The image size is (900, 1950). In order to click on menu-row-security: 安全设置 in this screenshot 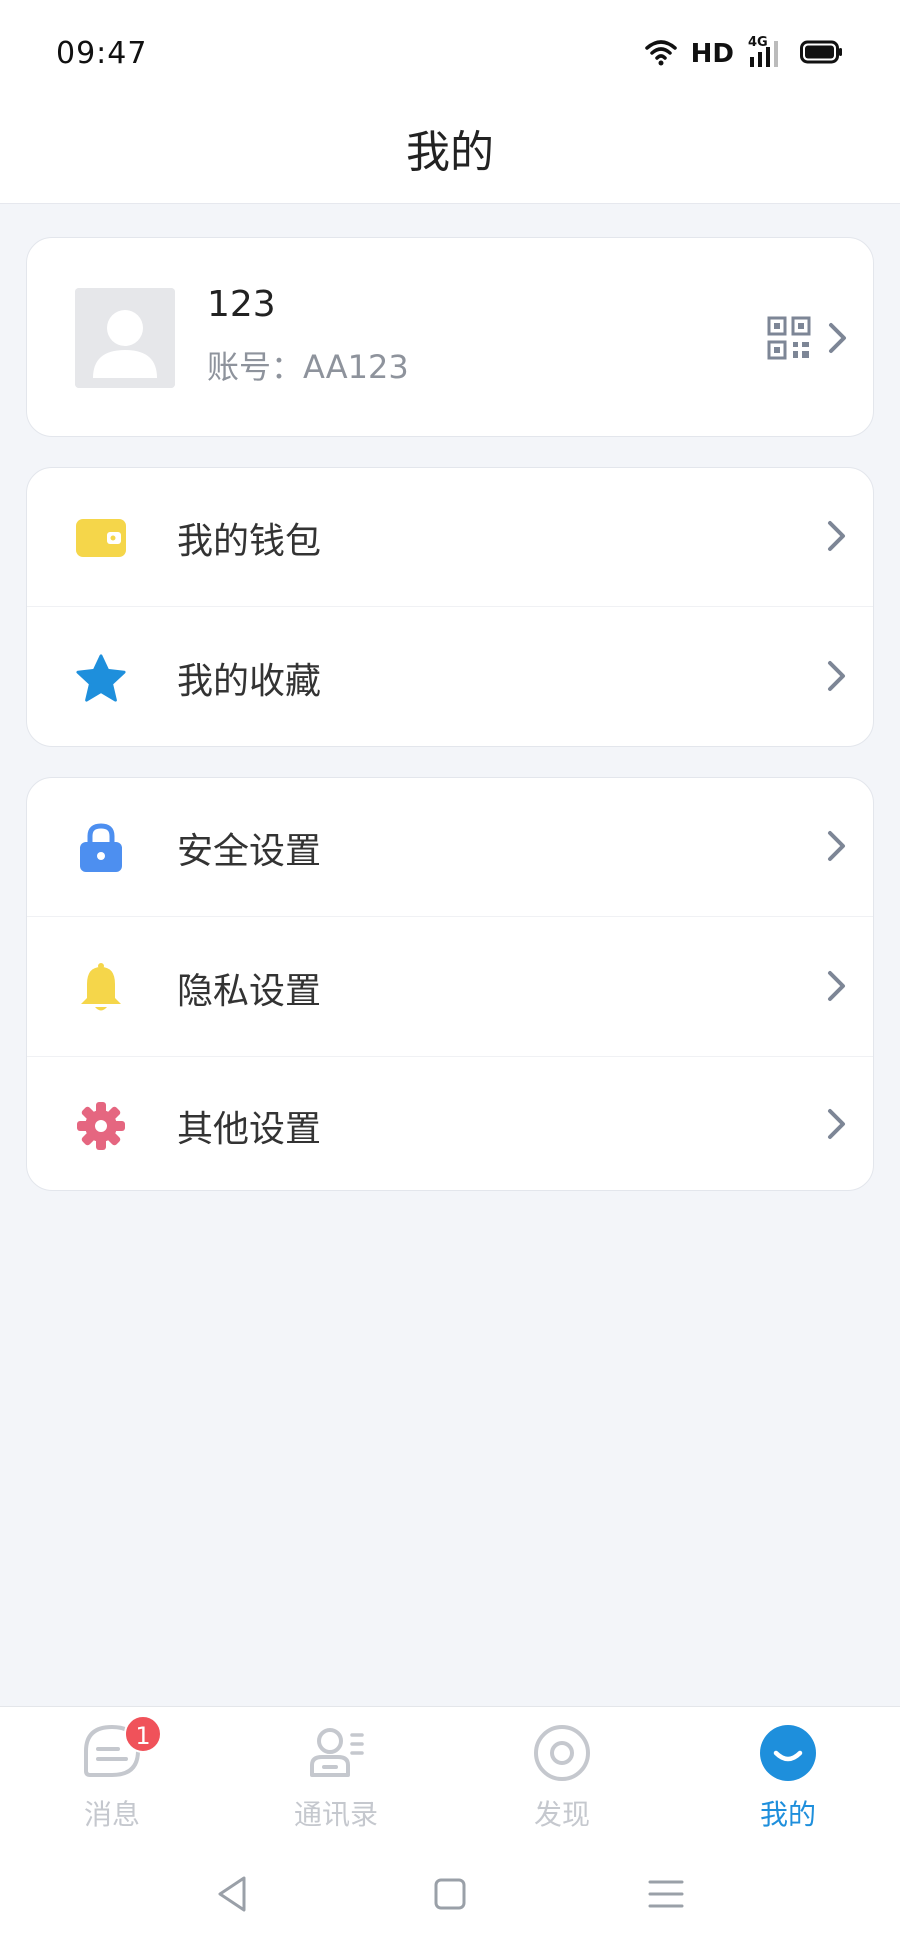, I will do `click(450, 847)`.